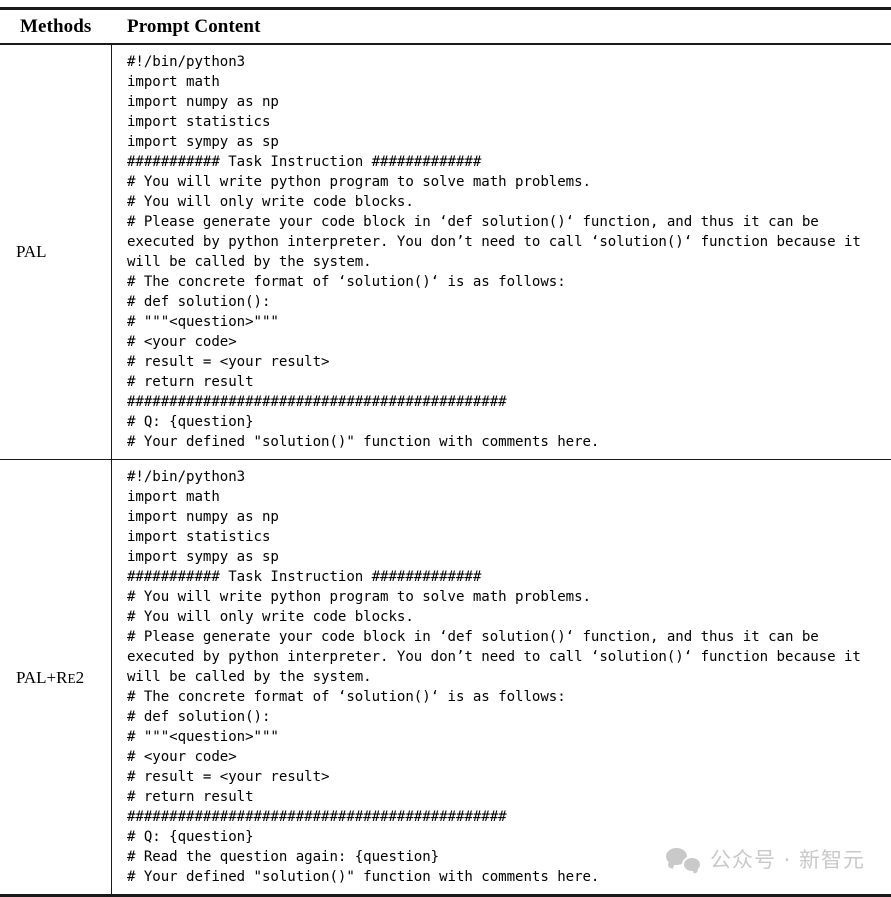 Image resolution: width=891 pixels, height=897 pixels. Describe the element at coordinates (445, 26) in the screenshot. I see `table-header-row: Methods Prompt Content` at that location.